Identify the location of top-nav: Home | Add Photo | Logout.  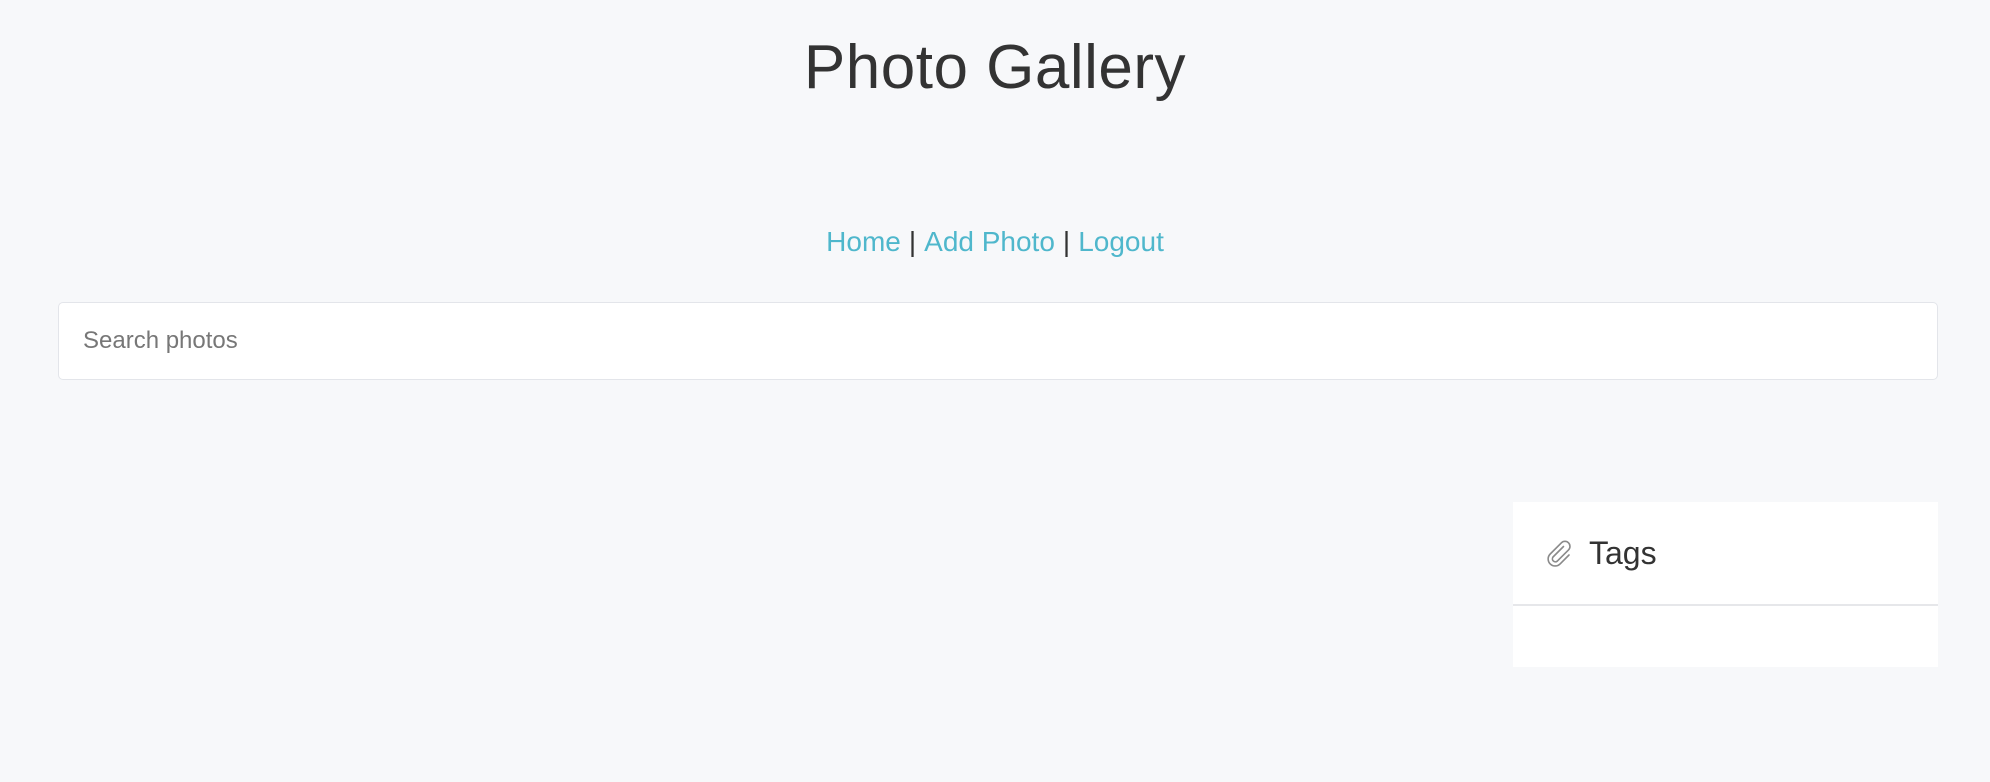
(995, 242).